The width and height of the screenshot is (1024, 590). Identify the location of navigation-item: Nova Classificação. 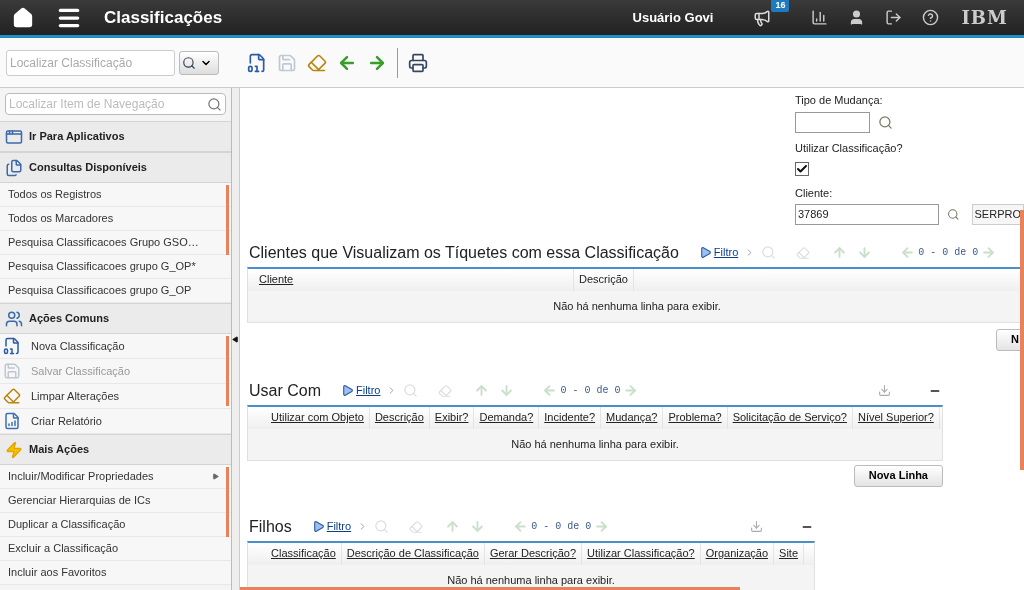
(115, 346).